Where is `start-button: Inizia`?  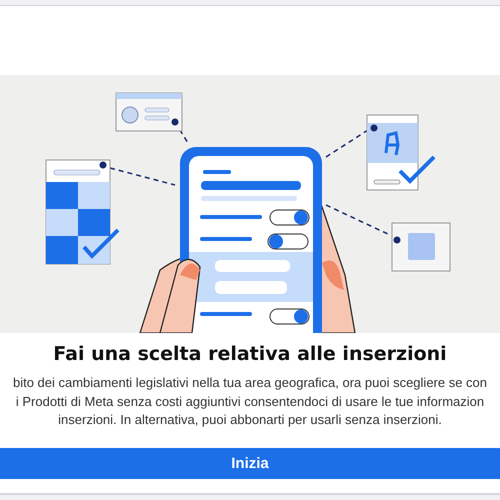 start-button: Inizia is located at coordinates (250, 463).